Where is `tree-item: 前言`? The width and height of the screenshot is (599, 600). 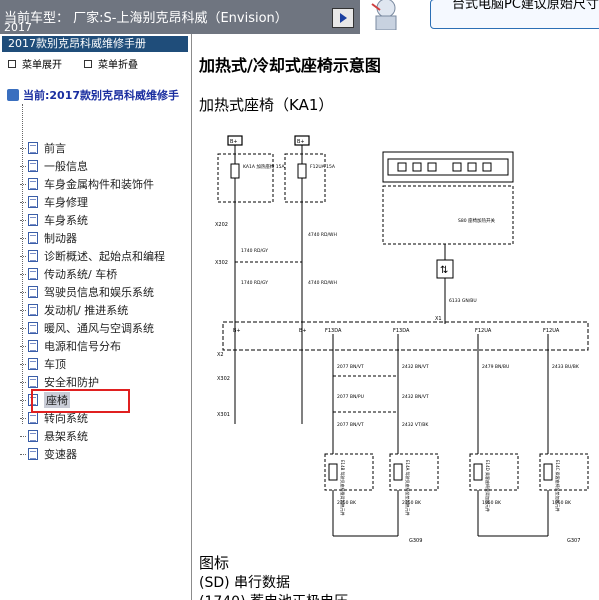
tree-item: 前言 is located at coordinates (43, 148).